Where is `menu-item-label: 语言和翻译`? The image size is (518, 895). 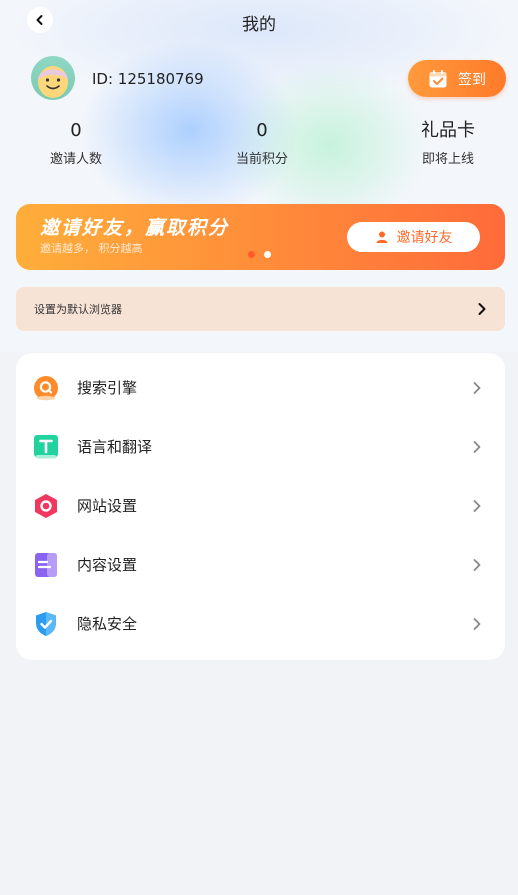
menu-item-label: 语言和翻译 is located at coordinates (115, 447).